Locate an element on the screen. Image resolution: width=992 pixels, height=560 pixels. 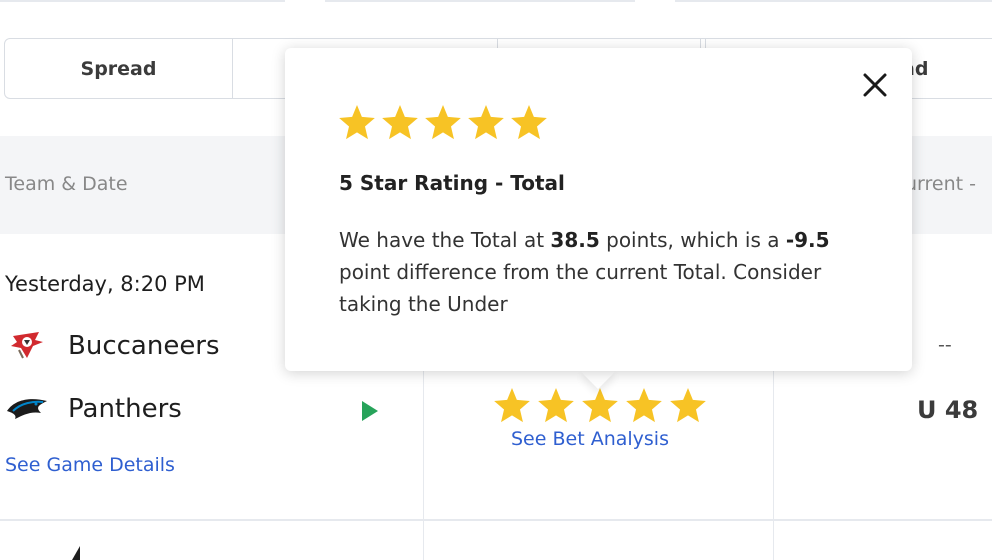
popup-rating-stars is located at coordinates (443, 123).